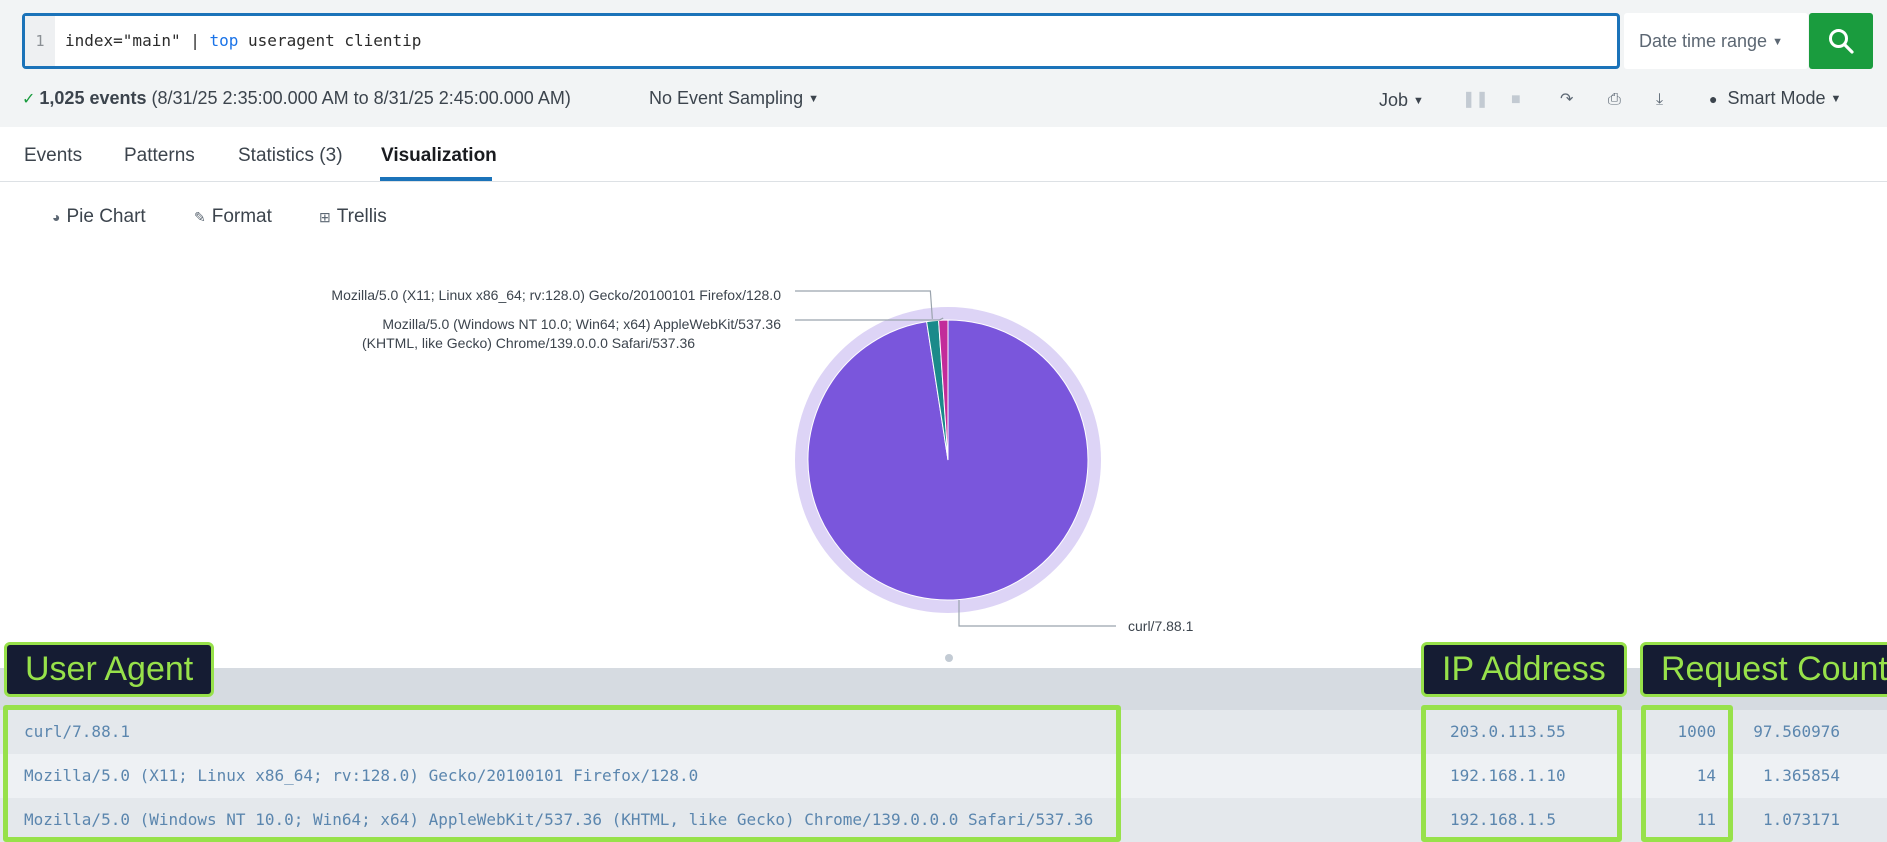  What do you see at coordinates (1161, 626) in the screenshot?
I see `pie-label-curl: curl/7.88.1` at bounding box center [1161, 626].